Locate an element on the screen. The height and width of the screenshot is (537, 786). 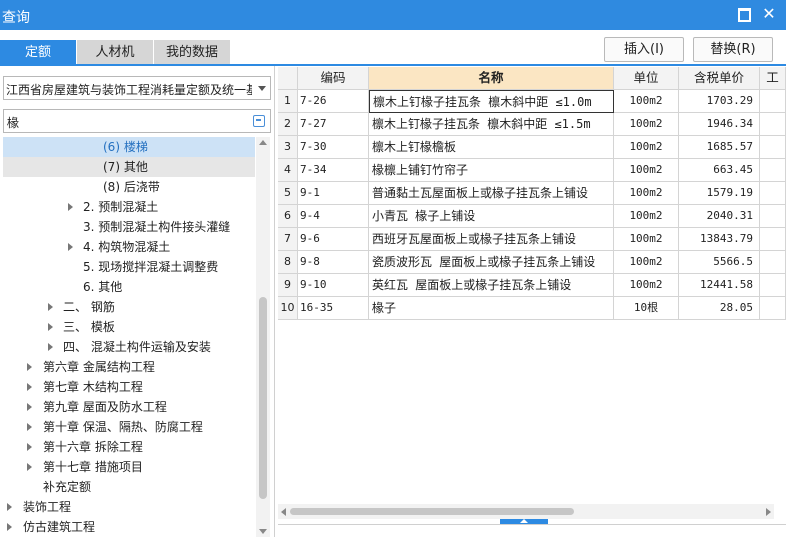
table-row: 9 9-10 英红瓦 屋面板上或椽子挂瓦条上铺设 100m2 12441.58 is located at coordinates (532, 285).